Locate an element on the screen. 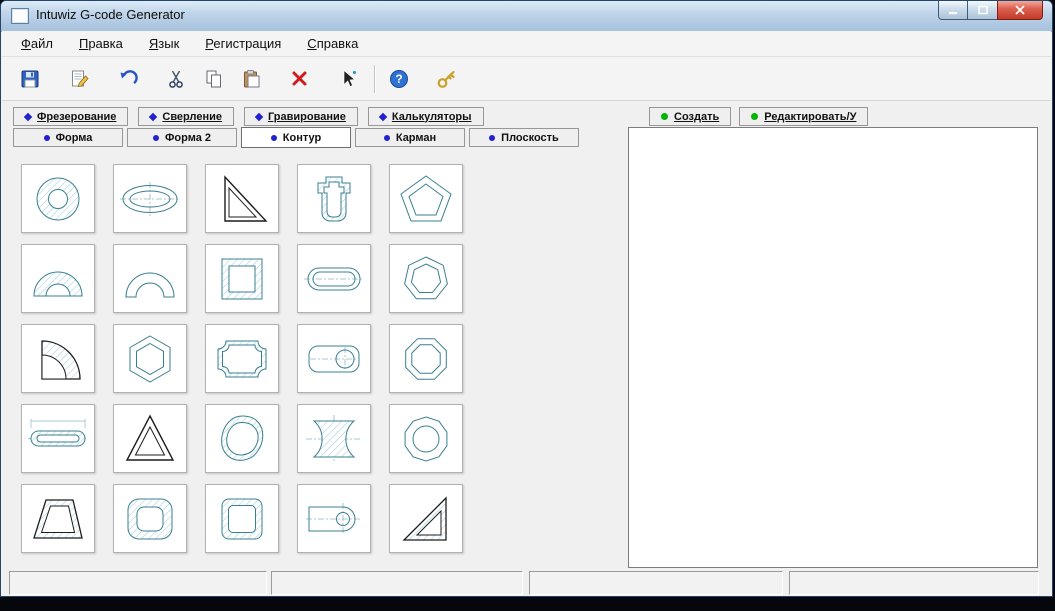 Image resolution: width=1055 pixels, height=611 pixels. plaque-thumbnail-icon is located at coordinates (242, 358).